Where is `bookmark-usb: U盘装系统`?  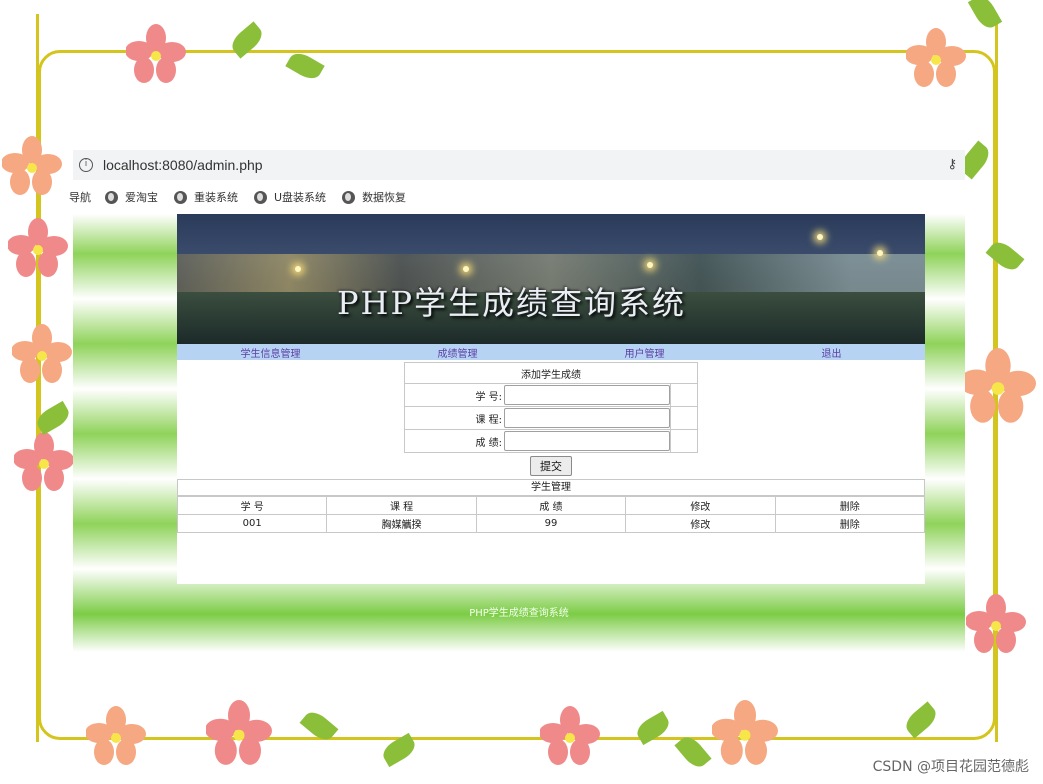
bookmark-usb: U盘装系统 is located at coordinates (290, 197).